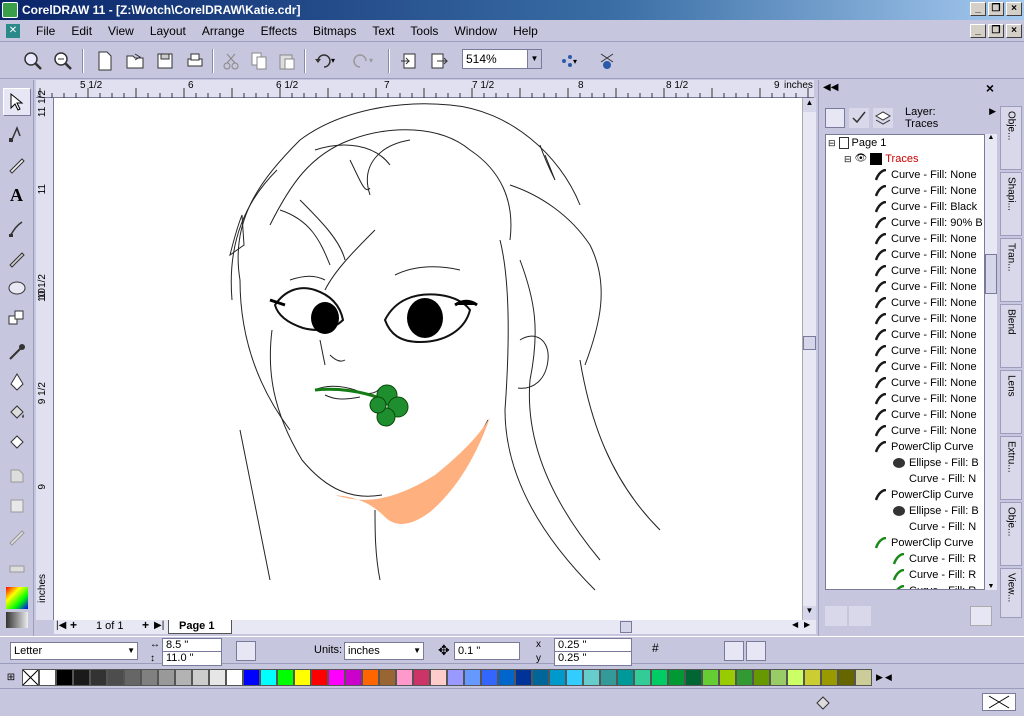 The width and height of the screenshot is (1024, 716). What do you see at coordinates (17, 566) in the screenshot?
I see `extra-tool-2-icon` at bounding box center [17, 566].